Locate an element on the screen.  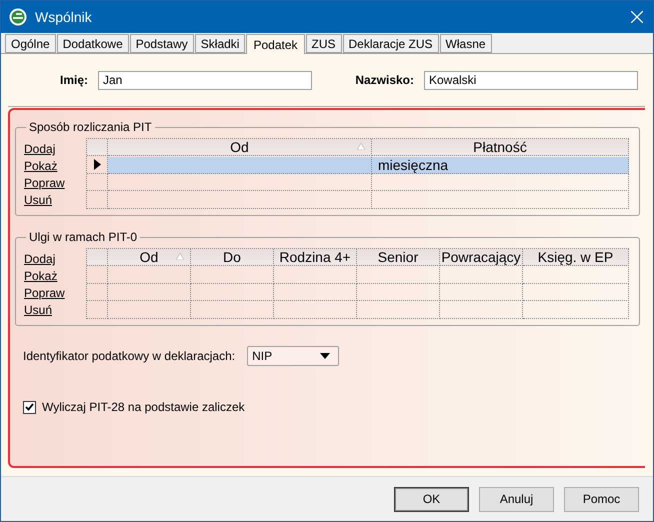
last-name-field: Kowalski is located at coordinates (531, 80).